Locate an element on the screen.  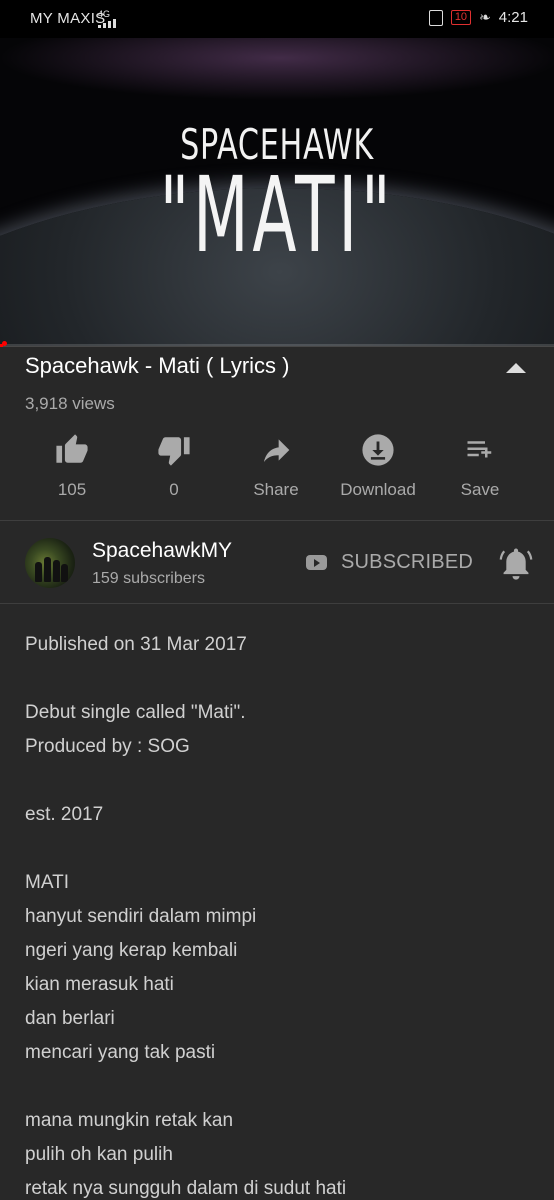
download-label: Download is located at coordinates (378, 489).